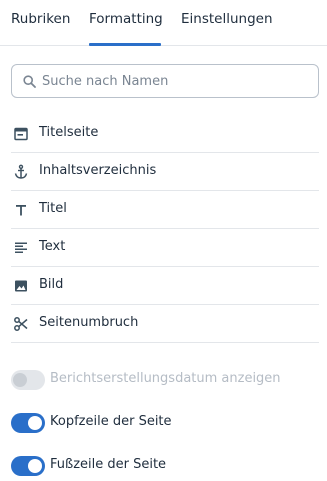  Describe the element at coordinates (125, 44) in the screenshot. I see `active-tab-indicator` at that location.